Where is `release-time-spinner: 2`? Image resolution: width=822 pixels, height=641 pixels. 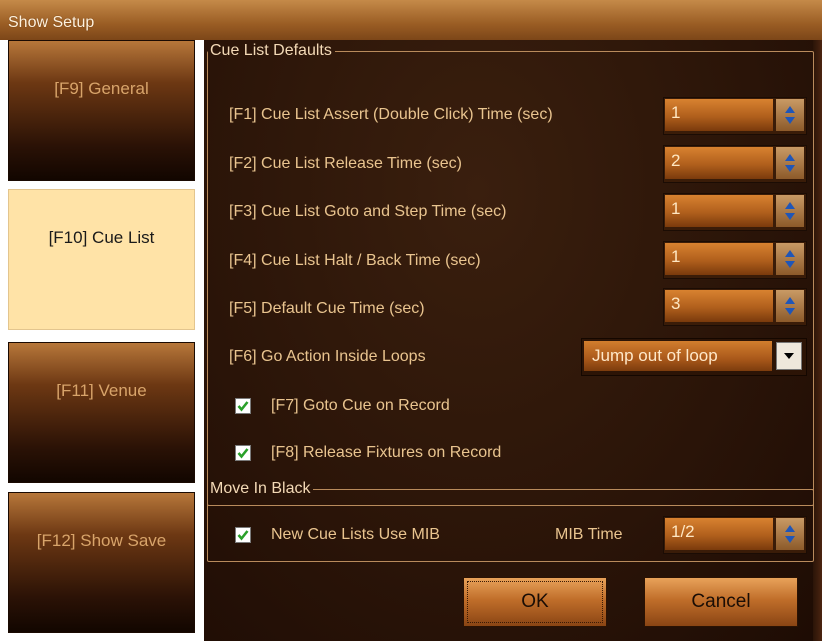 release-time-spinner: 2 is located at coordinates (735, 164).